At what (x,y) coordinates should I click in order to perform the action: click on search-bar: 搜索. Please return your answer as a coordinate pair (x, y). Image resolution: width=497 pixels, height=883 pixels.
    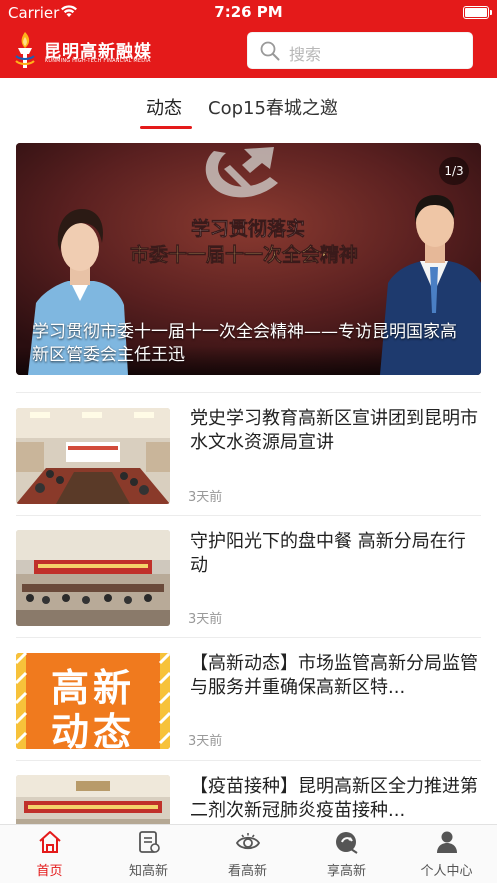
    Looking at the image, I should click on (360, 50).